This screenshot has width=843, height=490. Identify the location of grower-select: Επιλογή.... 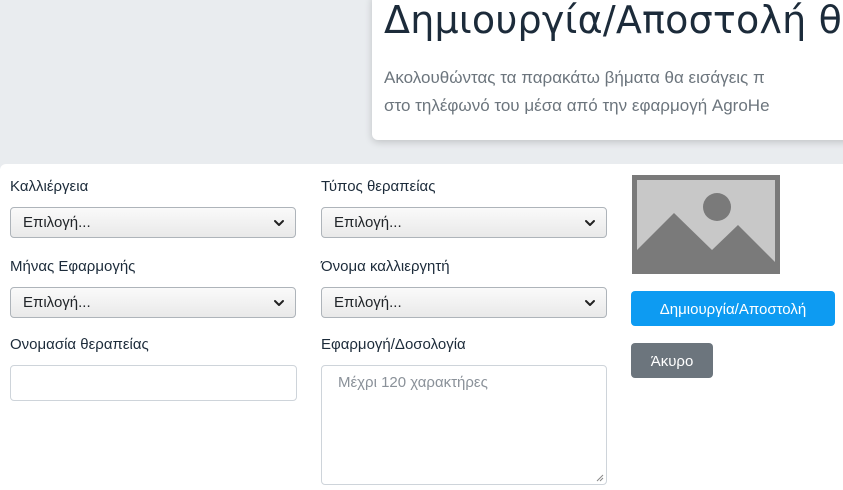
(464, 302).